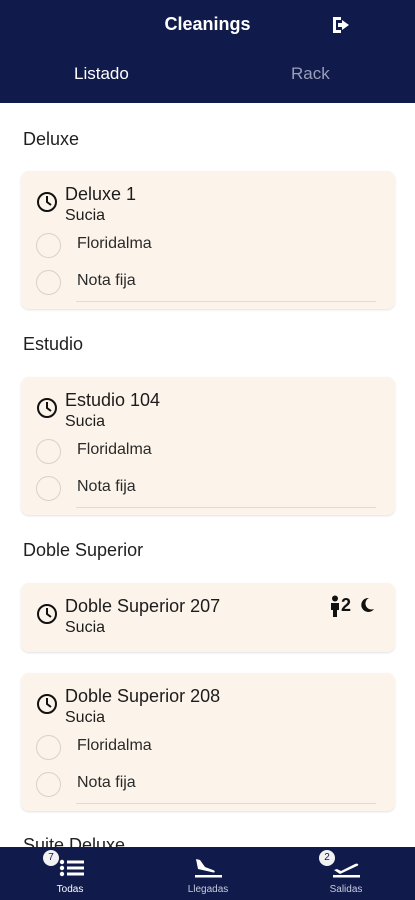  What do you see at coordinates (327, 858) in the screenshot?
I see `count-badge: 2` at bounding box center [327, 858].